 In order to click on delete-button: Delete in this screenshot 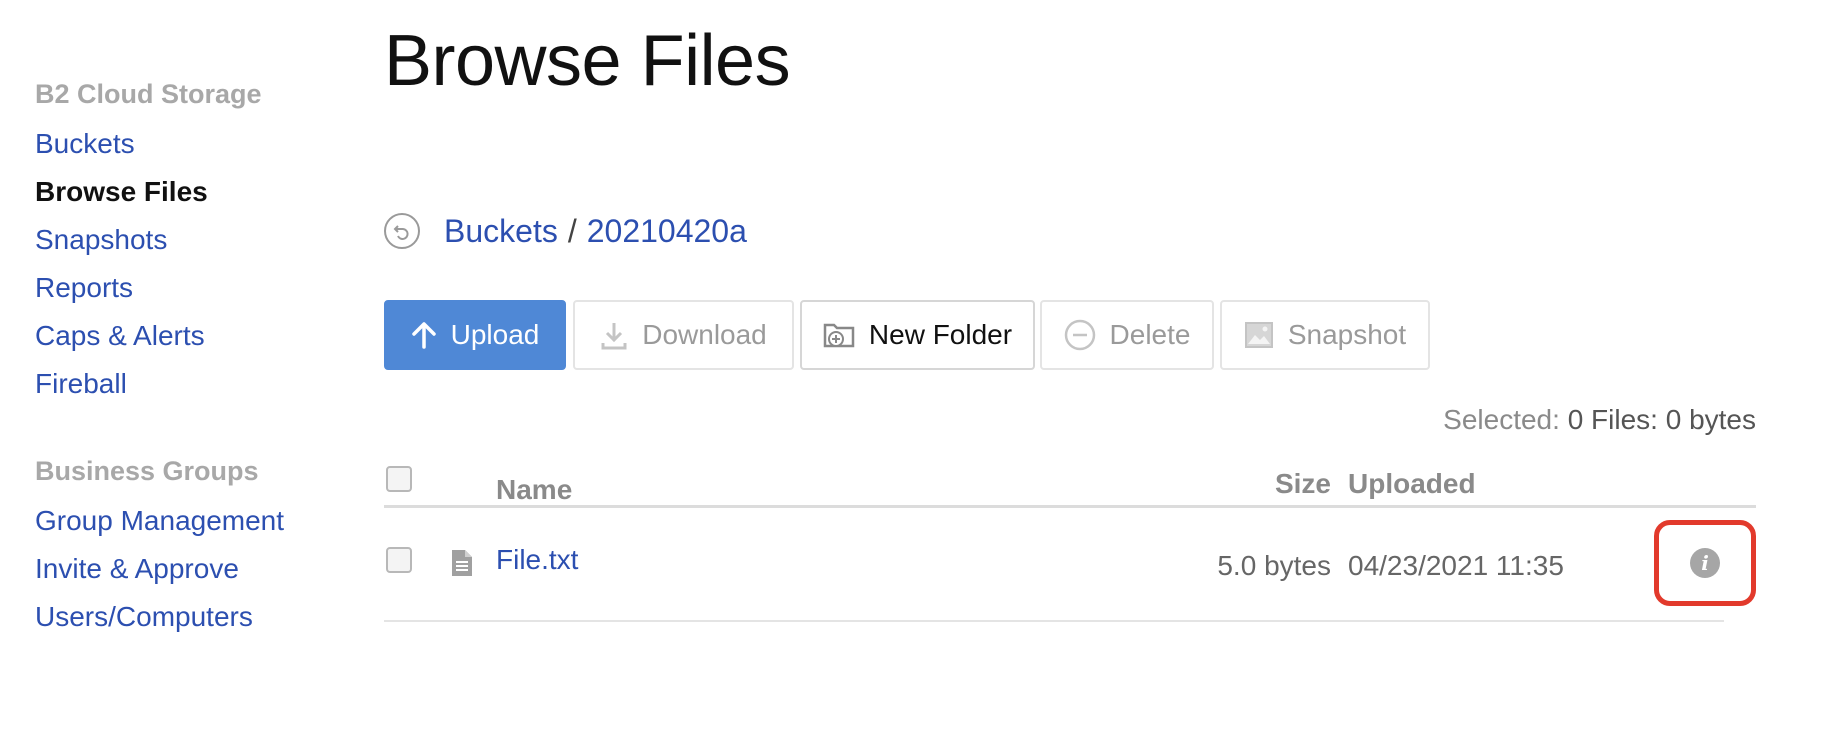, I will do `click(1127, 335)`.